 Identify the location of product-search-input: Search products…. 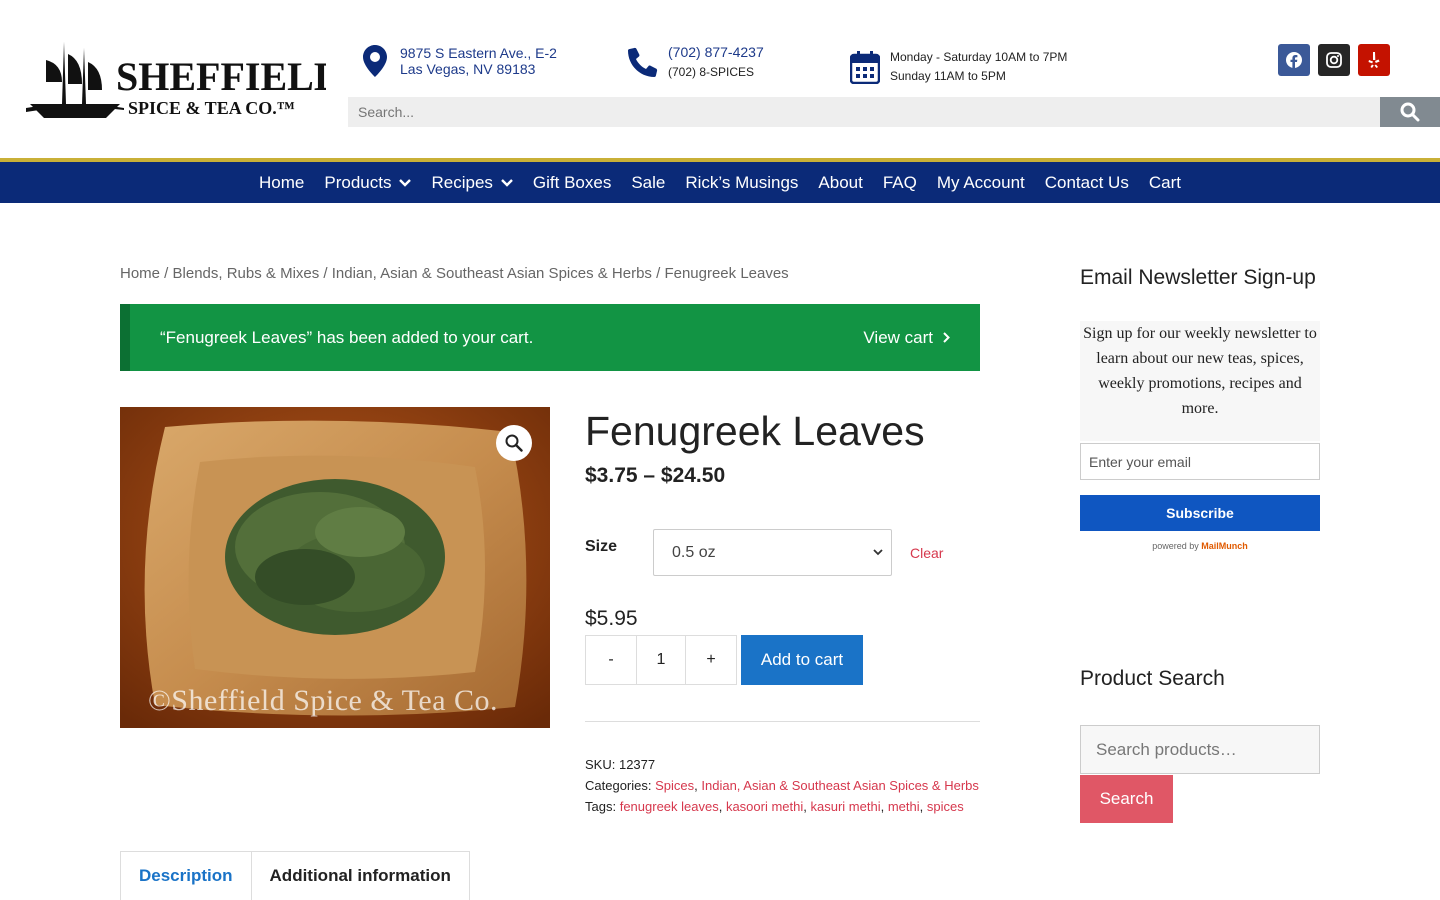
(1200, 749).